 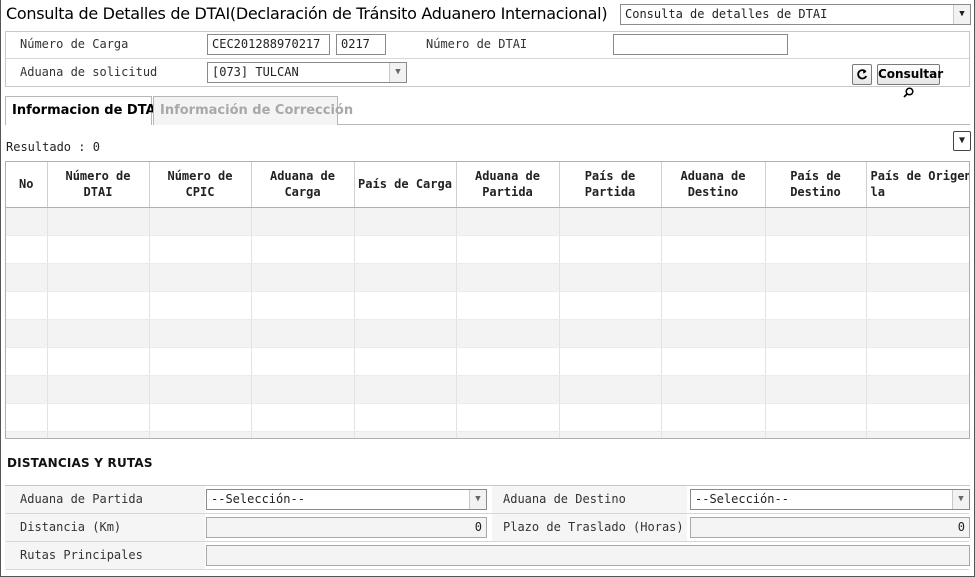 I want to click on aduana-partida-select: --Selección-- ▼, so click(x=346, y=499).